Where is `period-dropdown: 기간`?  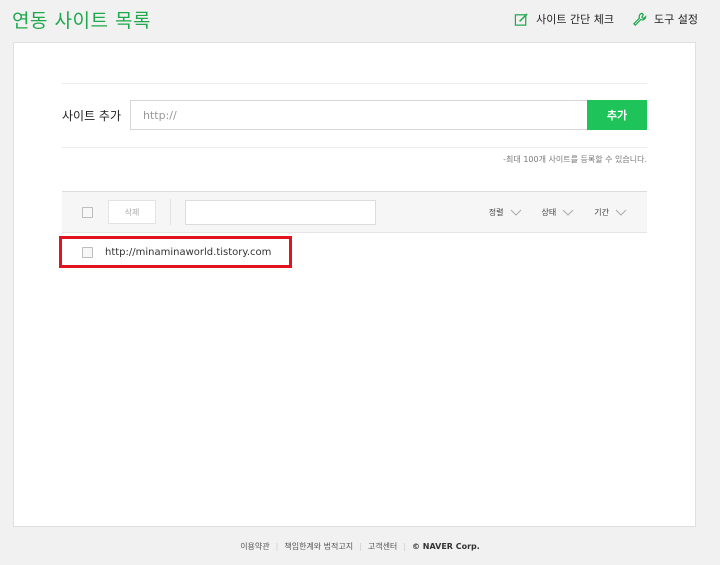
period-dropdown: 기간 is located at coordinates (610, 212).